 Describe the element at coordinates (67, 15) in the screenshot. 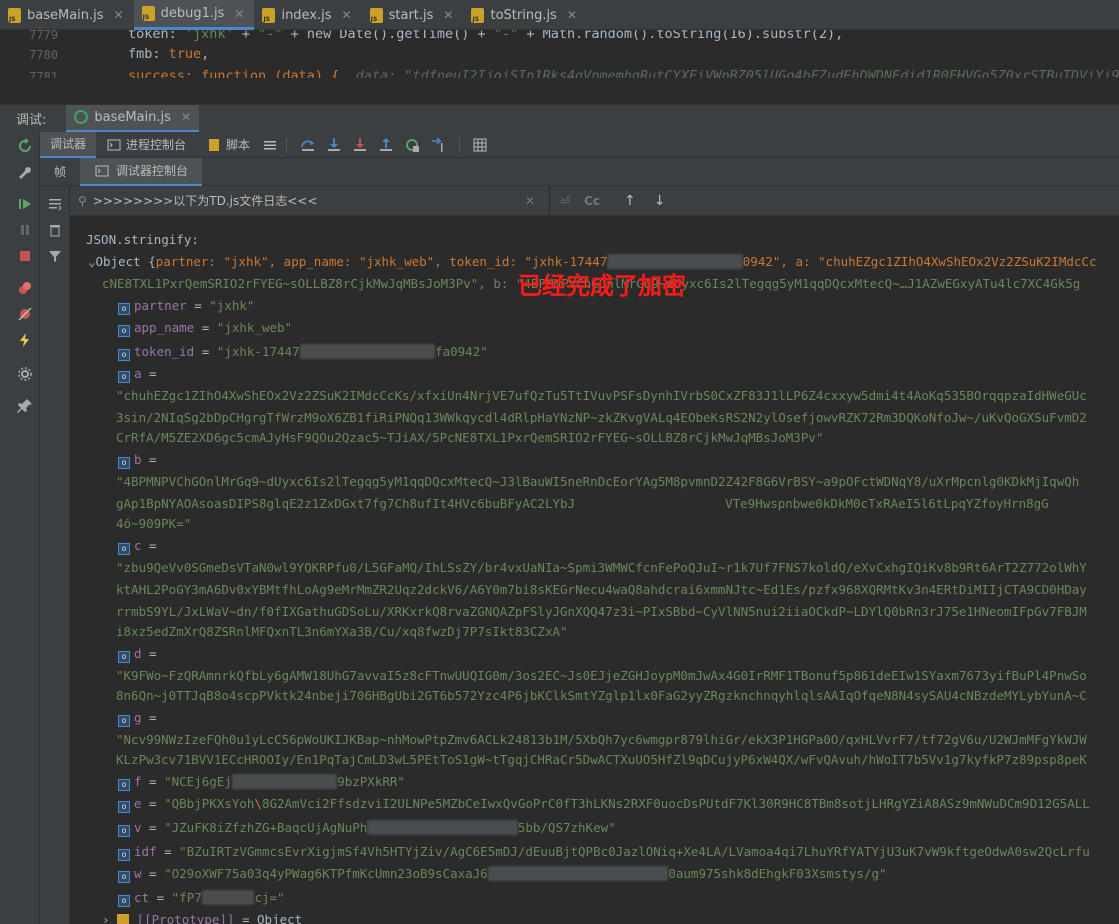

I see `editor-tab-basemain: baseMain.js ✕` at that location.